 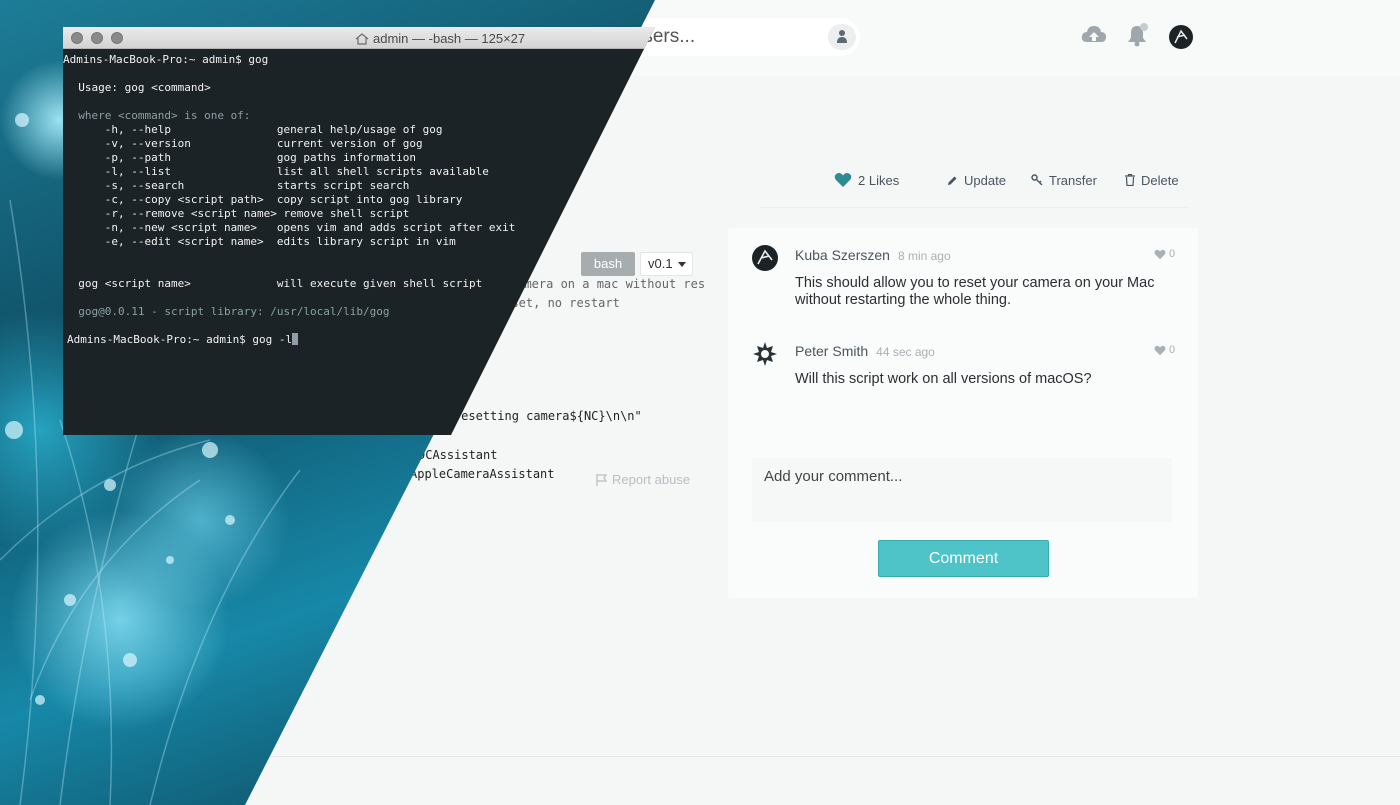 I want to click on close-button, so click(x=77, y=38).